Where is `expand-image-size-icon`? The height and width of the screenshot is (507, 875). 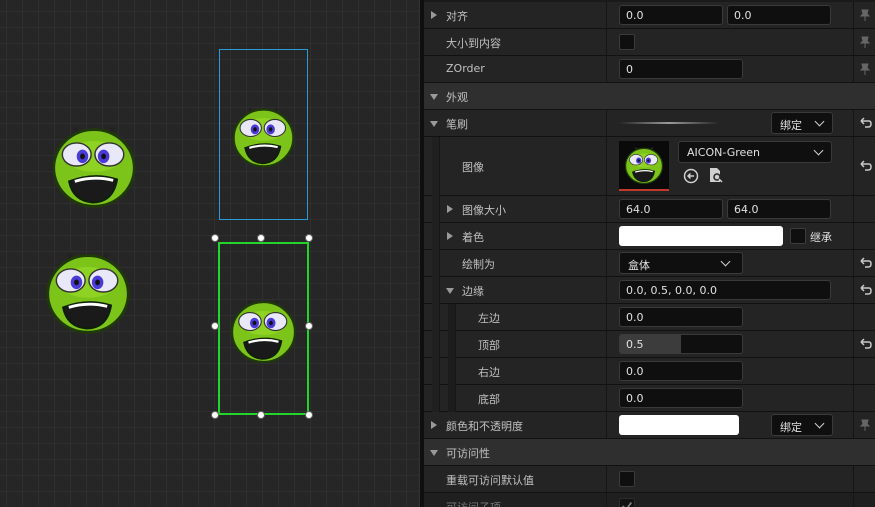 expand-image-size-icon is located at coordinates (450, 209).